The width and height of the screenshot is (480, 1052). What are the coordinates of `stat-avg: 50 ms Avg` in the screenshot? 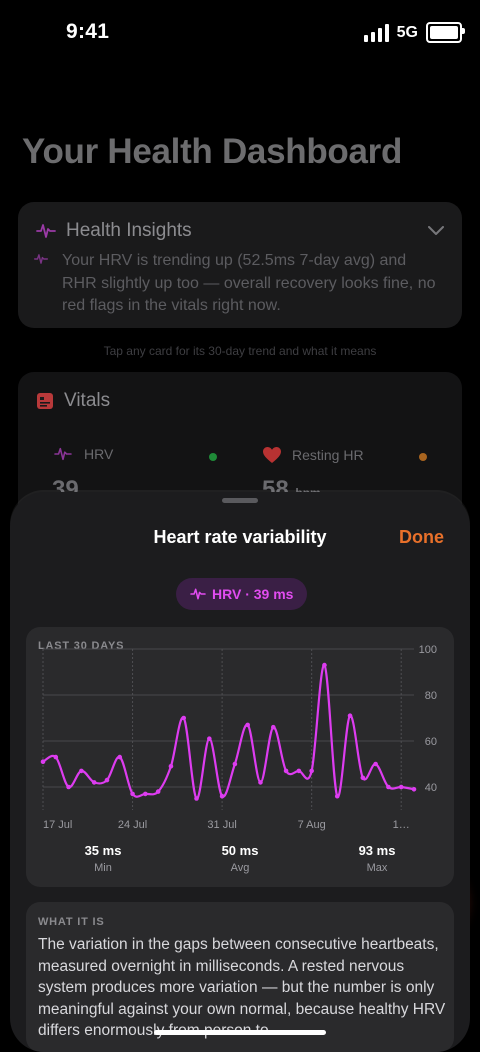 It's located at (240, 858).